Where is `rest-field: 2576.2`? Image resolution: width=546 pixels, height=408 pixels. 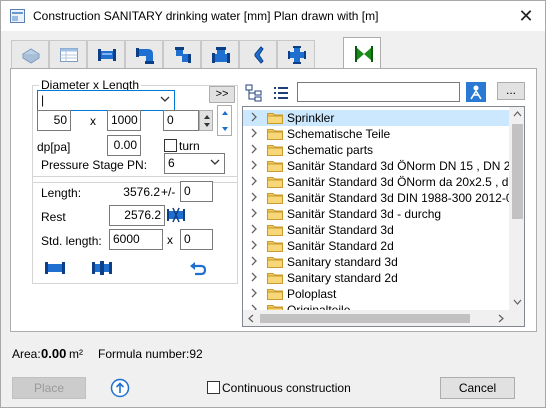 rest-field: 2576.2 is located at coordinates (137, 215).